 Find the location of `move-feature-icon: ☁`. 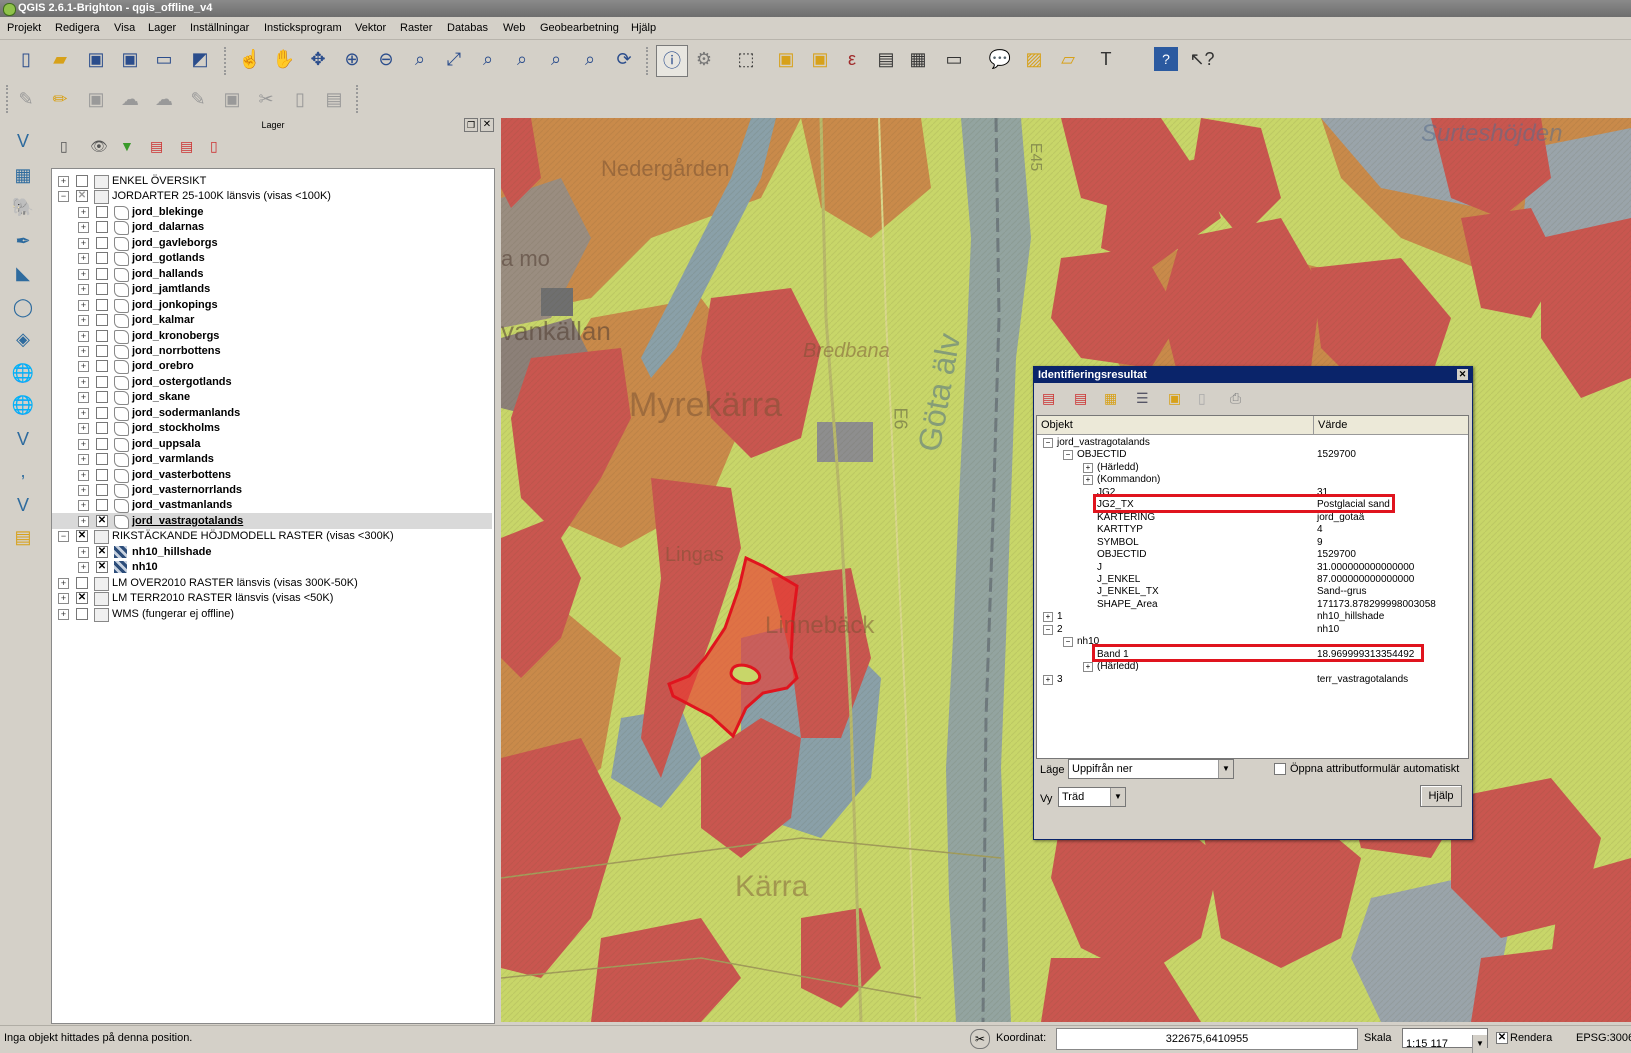

move-feature-icon: ☁ is located at coordinates (164, 99).